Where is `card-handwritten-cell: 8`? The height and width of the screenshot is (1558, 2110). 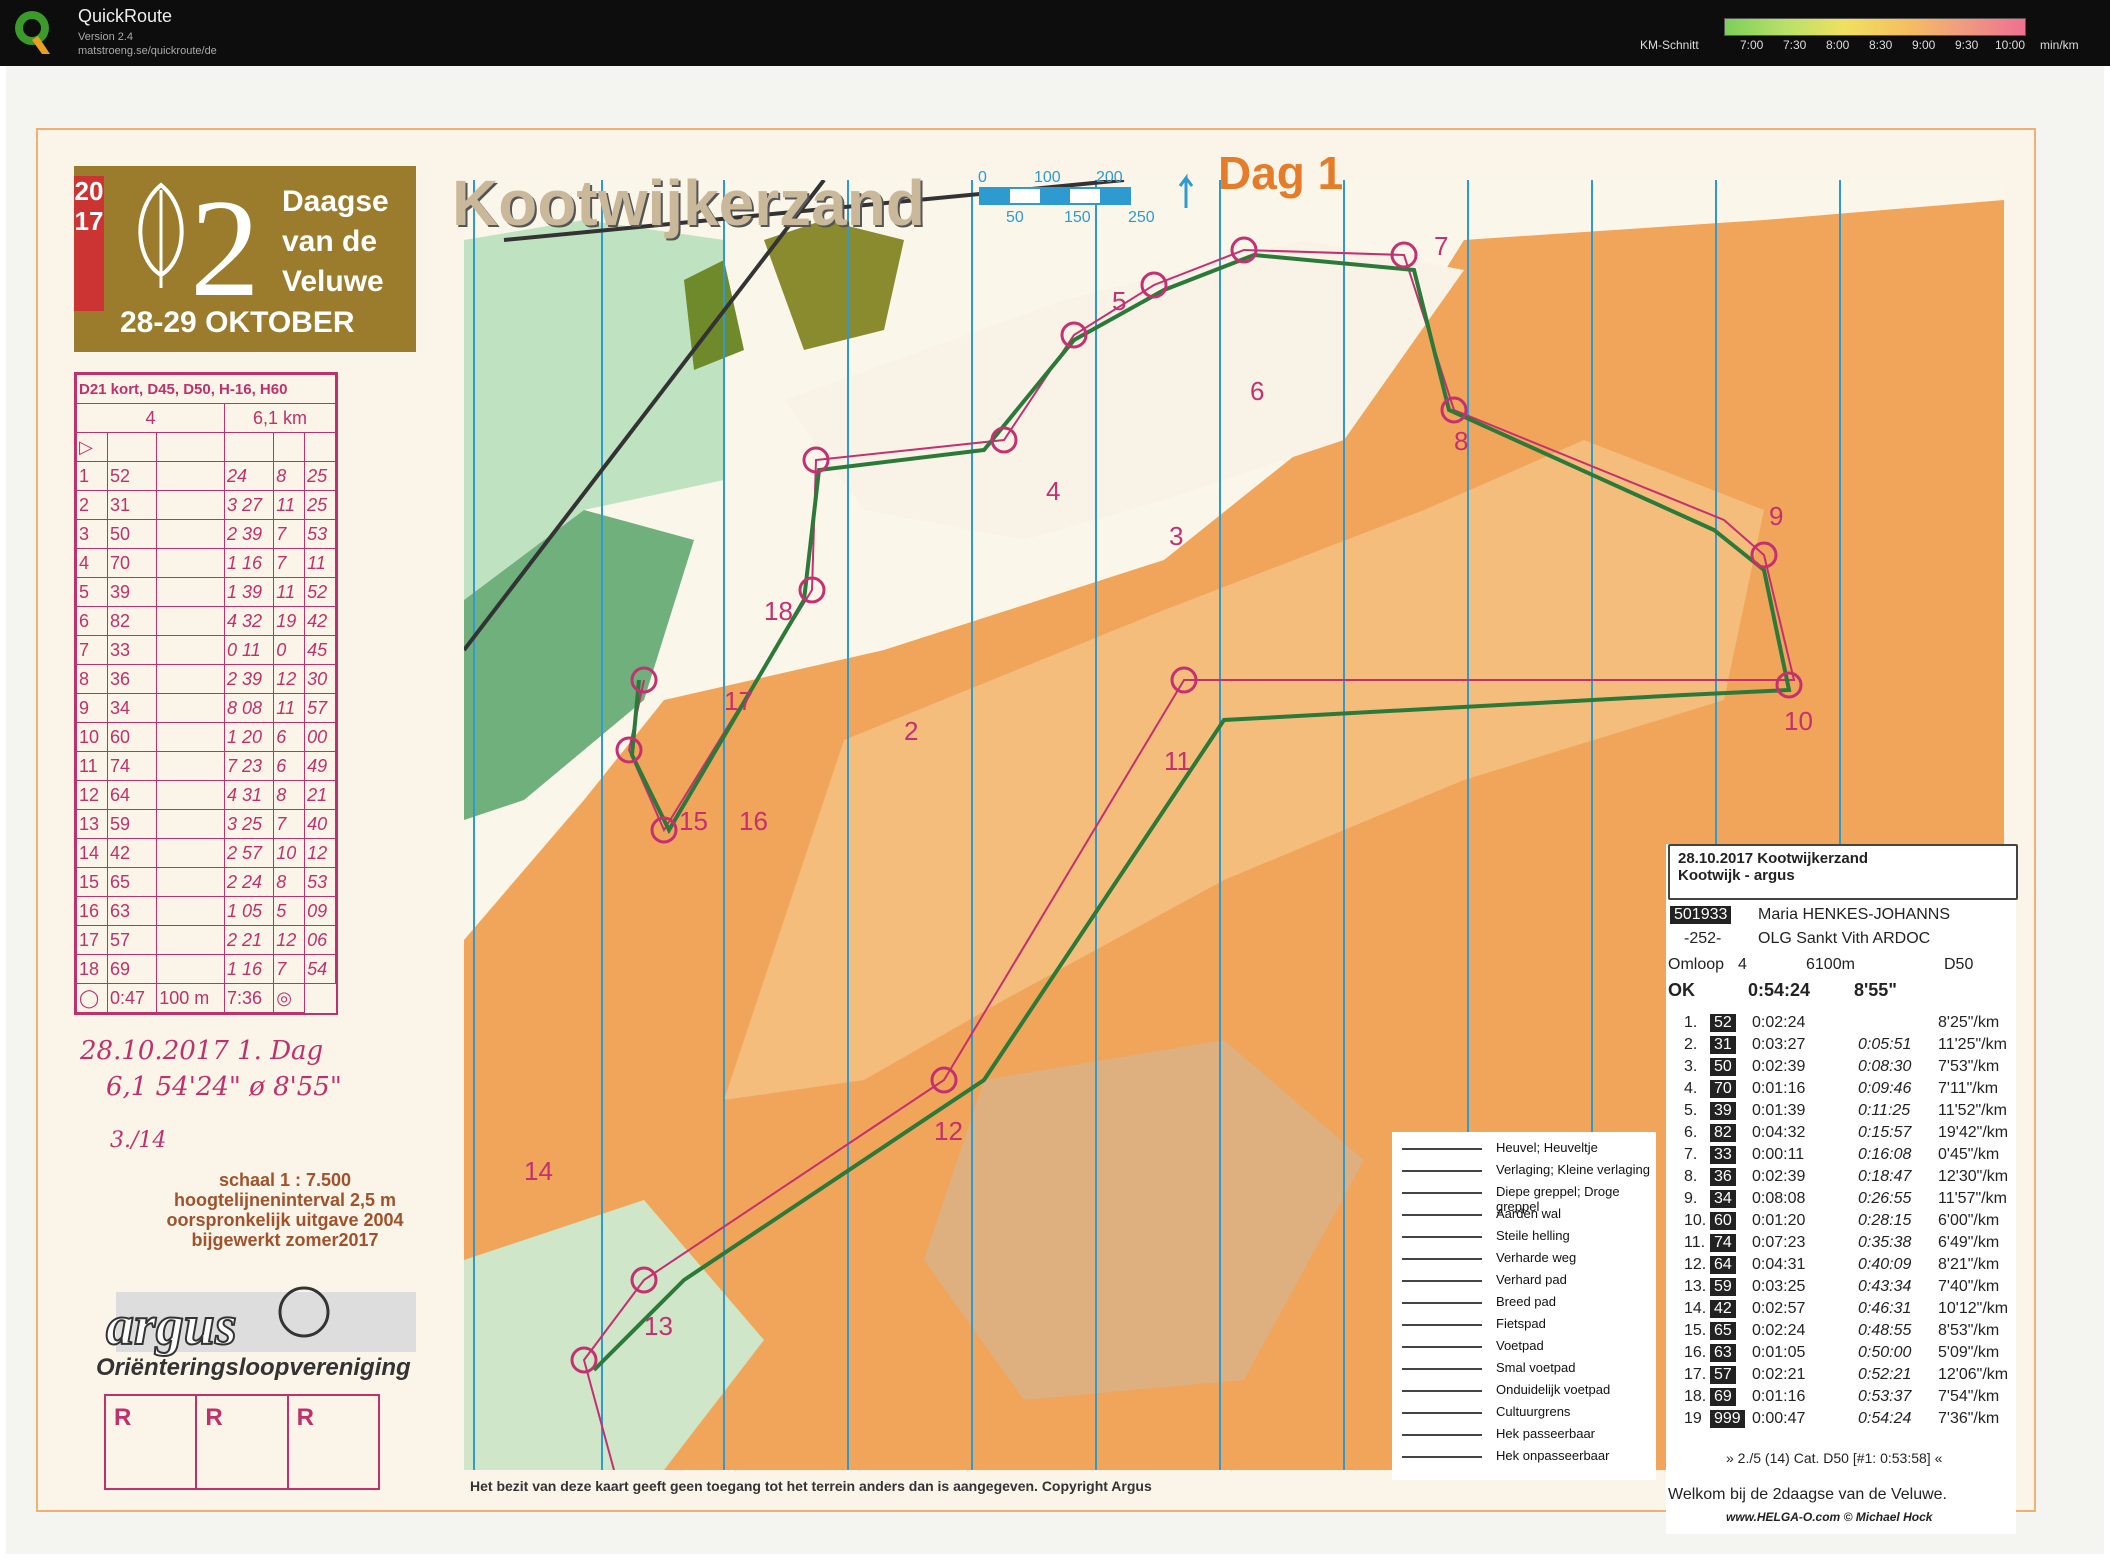
card-handwritten-cell: 8 is located at coordinates (289, 476).